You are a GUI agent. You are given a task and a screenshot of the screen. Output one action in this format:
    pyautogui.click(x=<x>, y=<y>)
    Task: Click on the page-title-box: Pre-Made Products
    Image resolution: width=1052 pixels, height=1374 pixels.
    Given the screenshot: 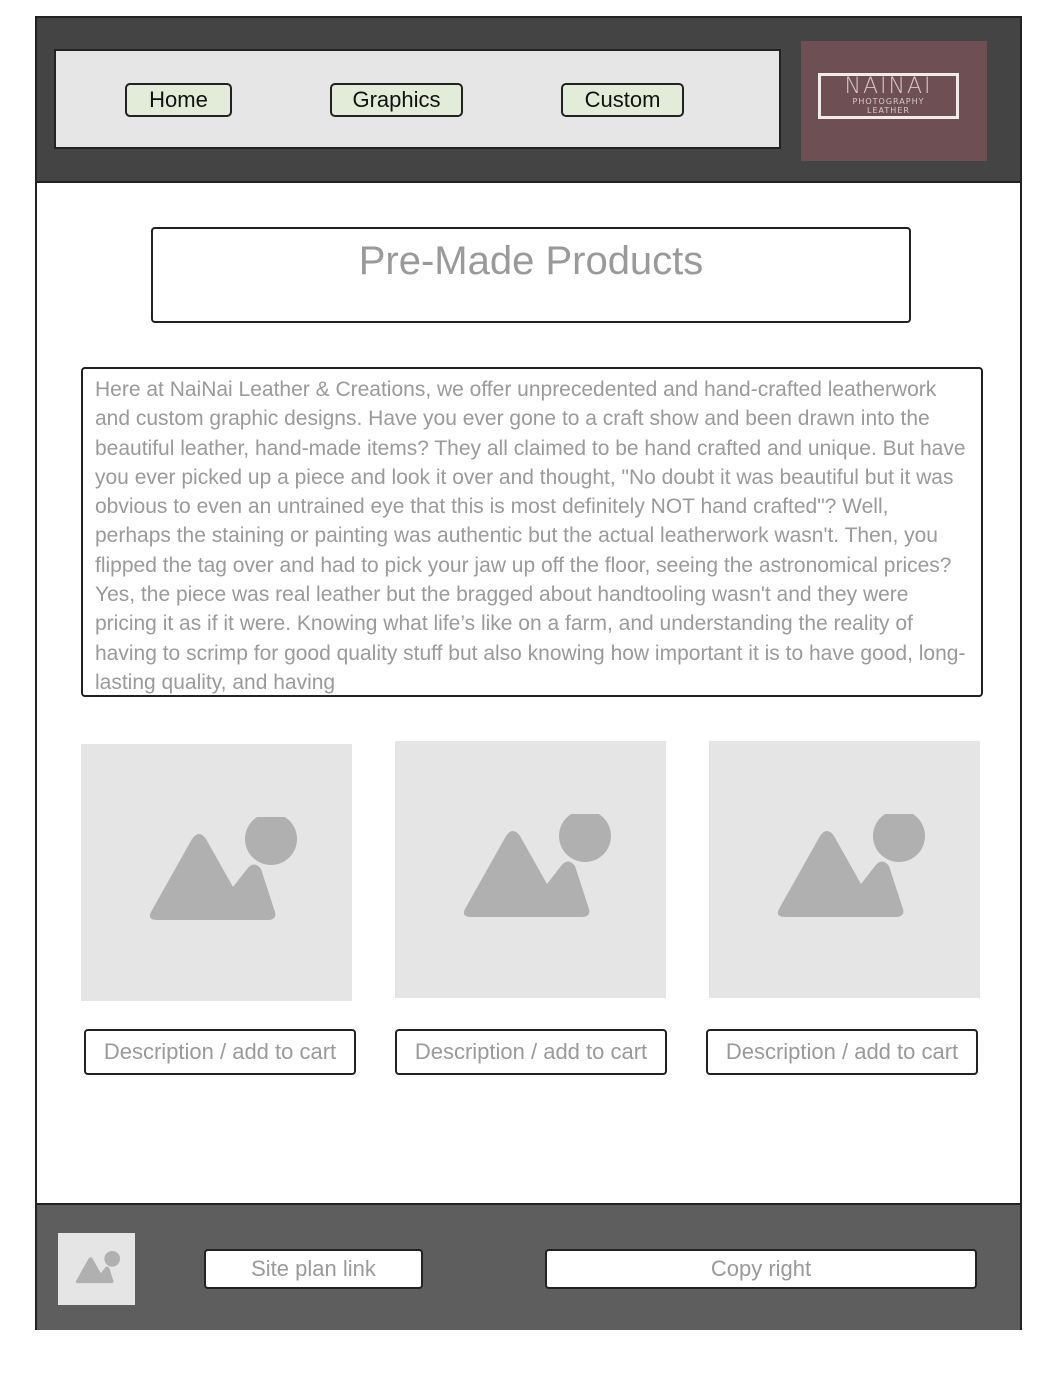 What is the action you would take?
    pyautogui.click(x=531, y=275)
    